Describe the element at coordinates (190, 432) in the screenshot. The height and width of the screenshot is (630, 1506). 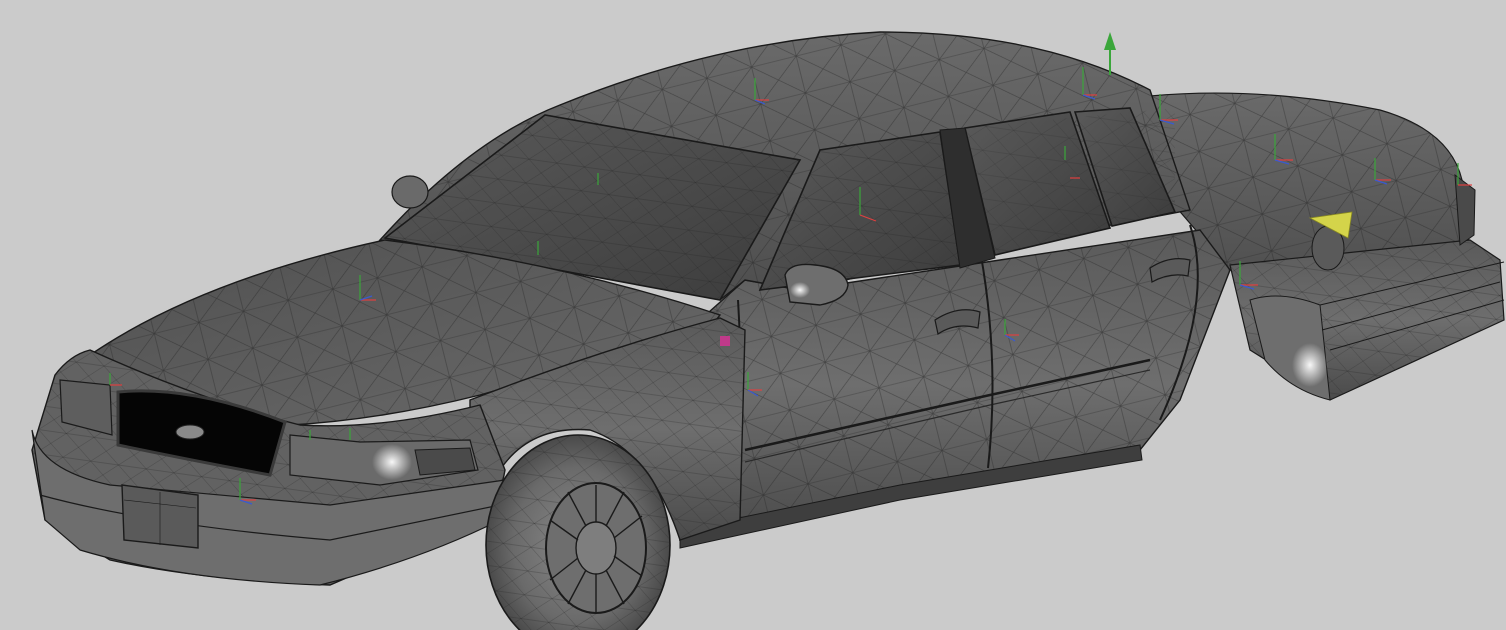
I see `emblem-icon` at that location.